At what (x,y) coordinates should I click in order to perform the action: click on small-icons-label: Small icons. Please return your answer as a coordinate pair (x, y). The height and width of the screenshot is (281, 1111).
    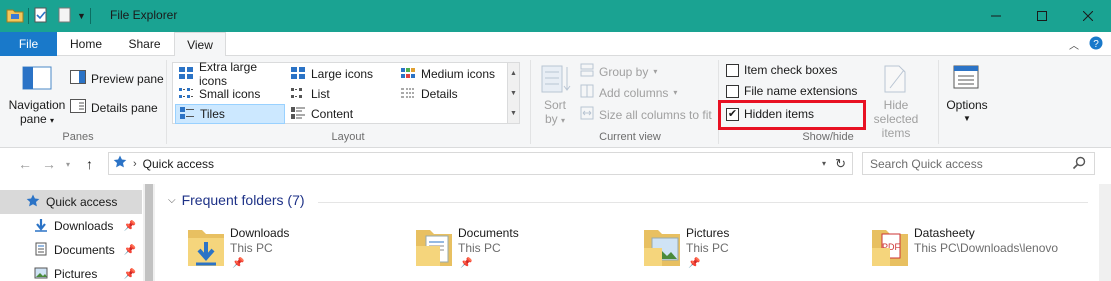
    Looking at the image, I should click on (230, 94).